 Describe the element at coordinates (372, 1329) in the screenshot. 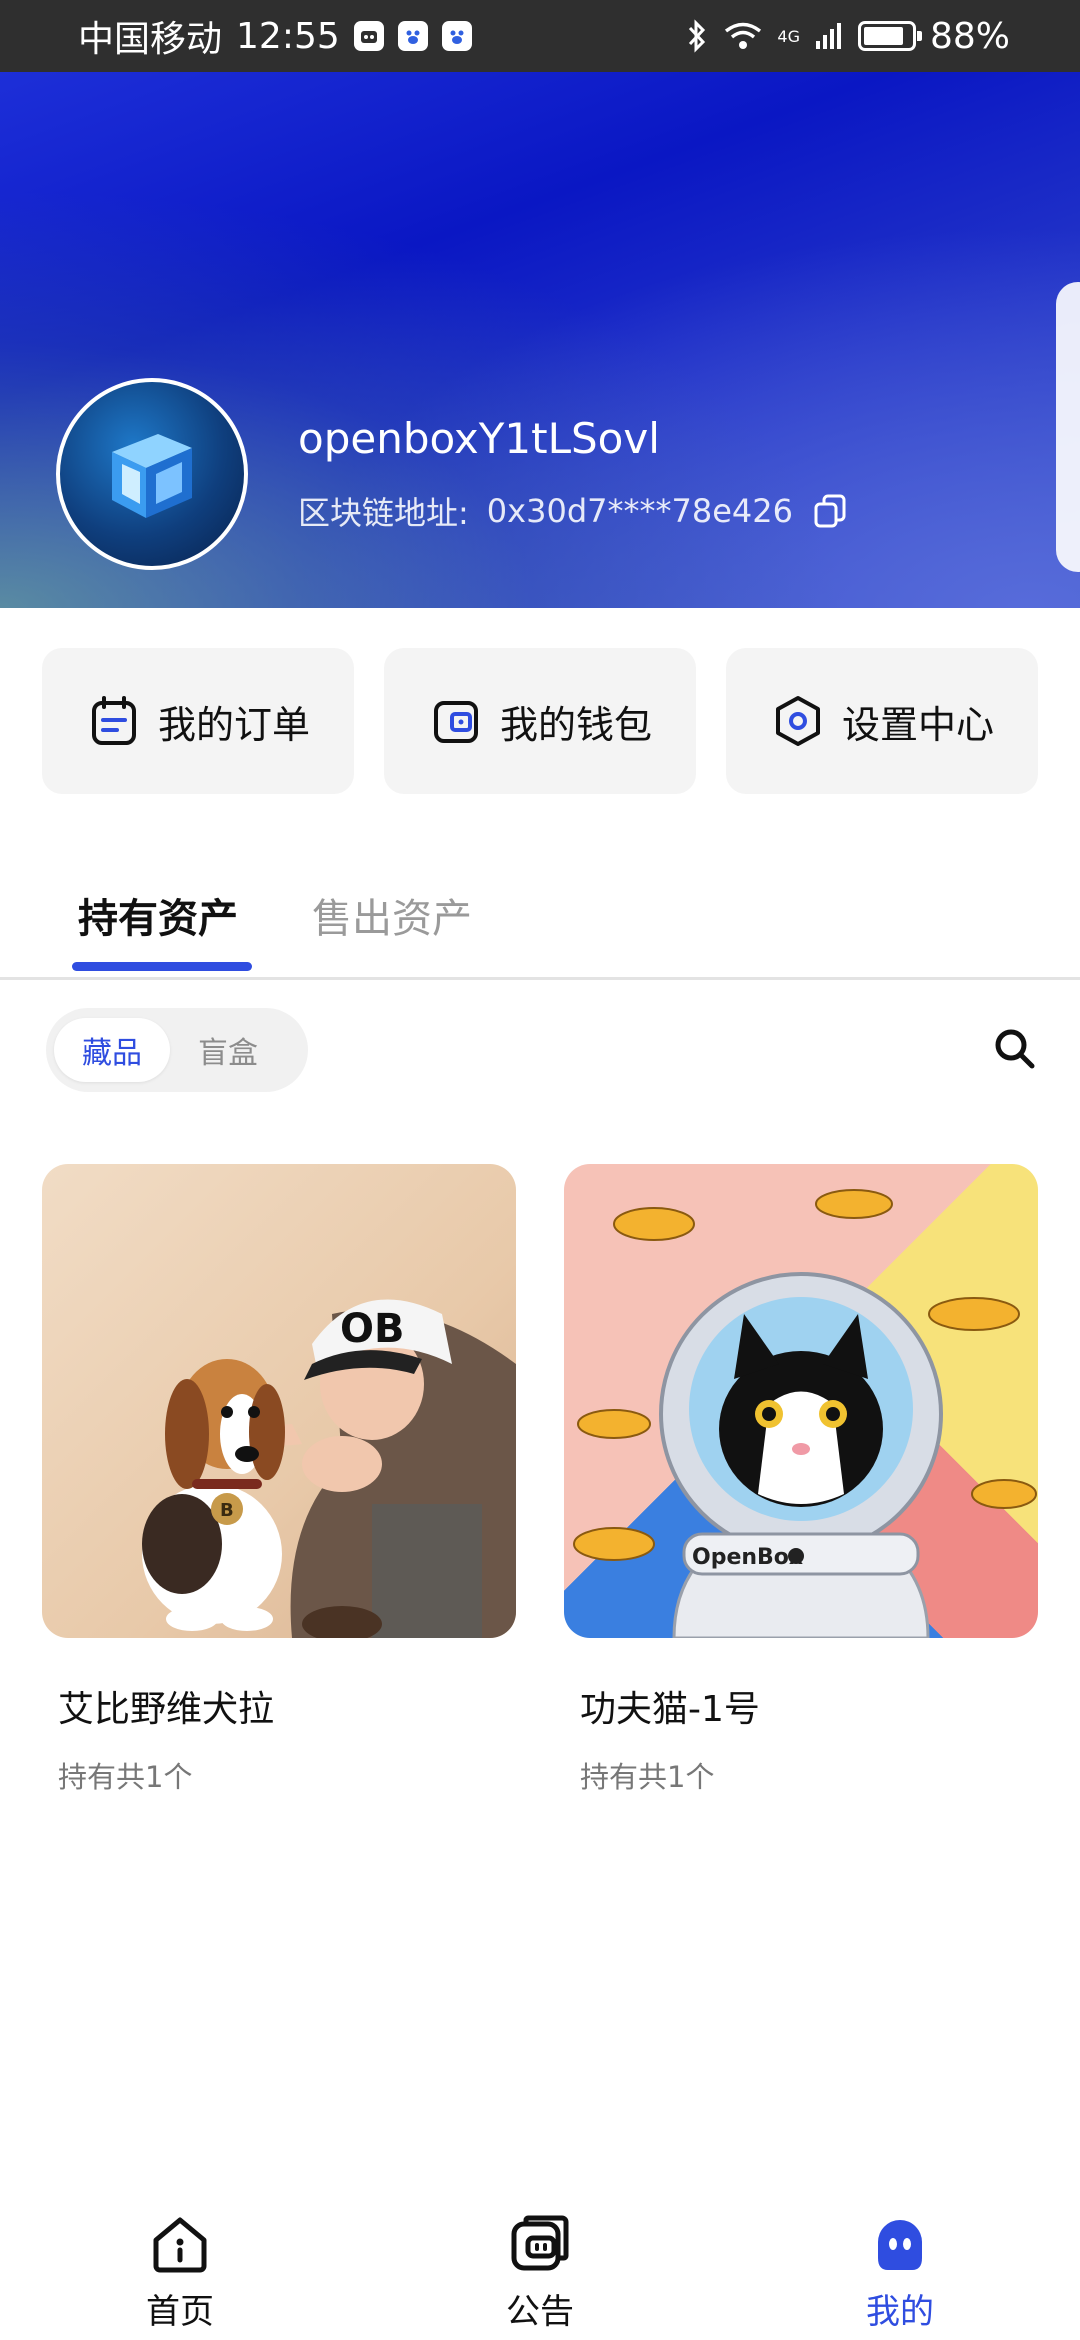

I see `cap-label: OB` at that location.